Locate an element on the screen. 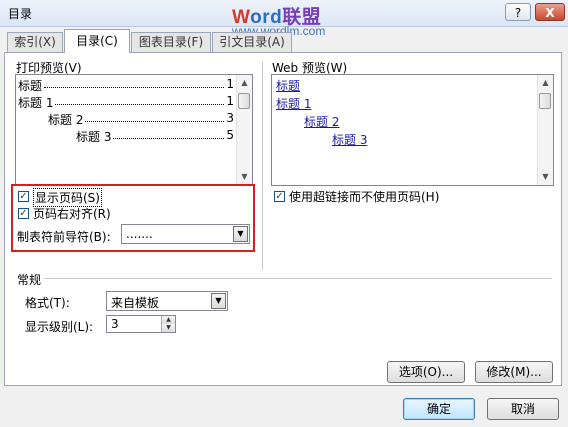 Image resolution: width=568 pixels, height=427 pixels. levels-stepper: 3 ▲ ▼ is located at coordinates (141, 324).